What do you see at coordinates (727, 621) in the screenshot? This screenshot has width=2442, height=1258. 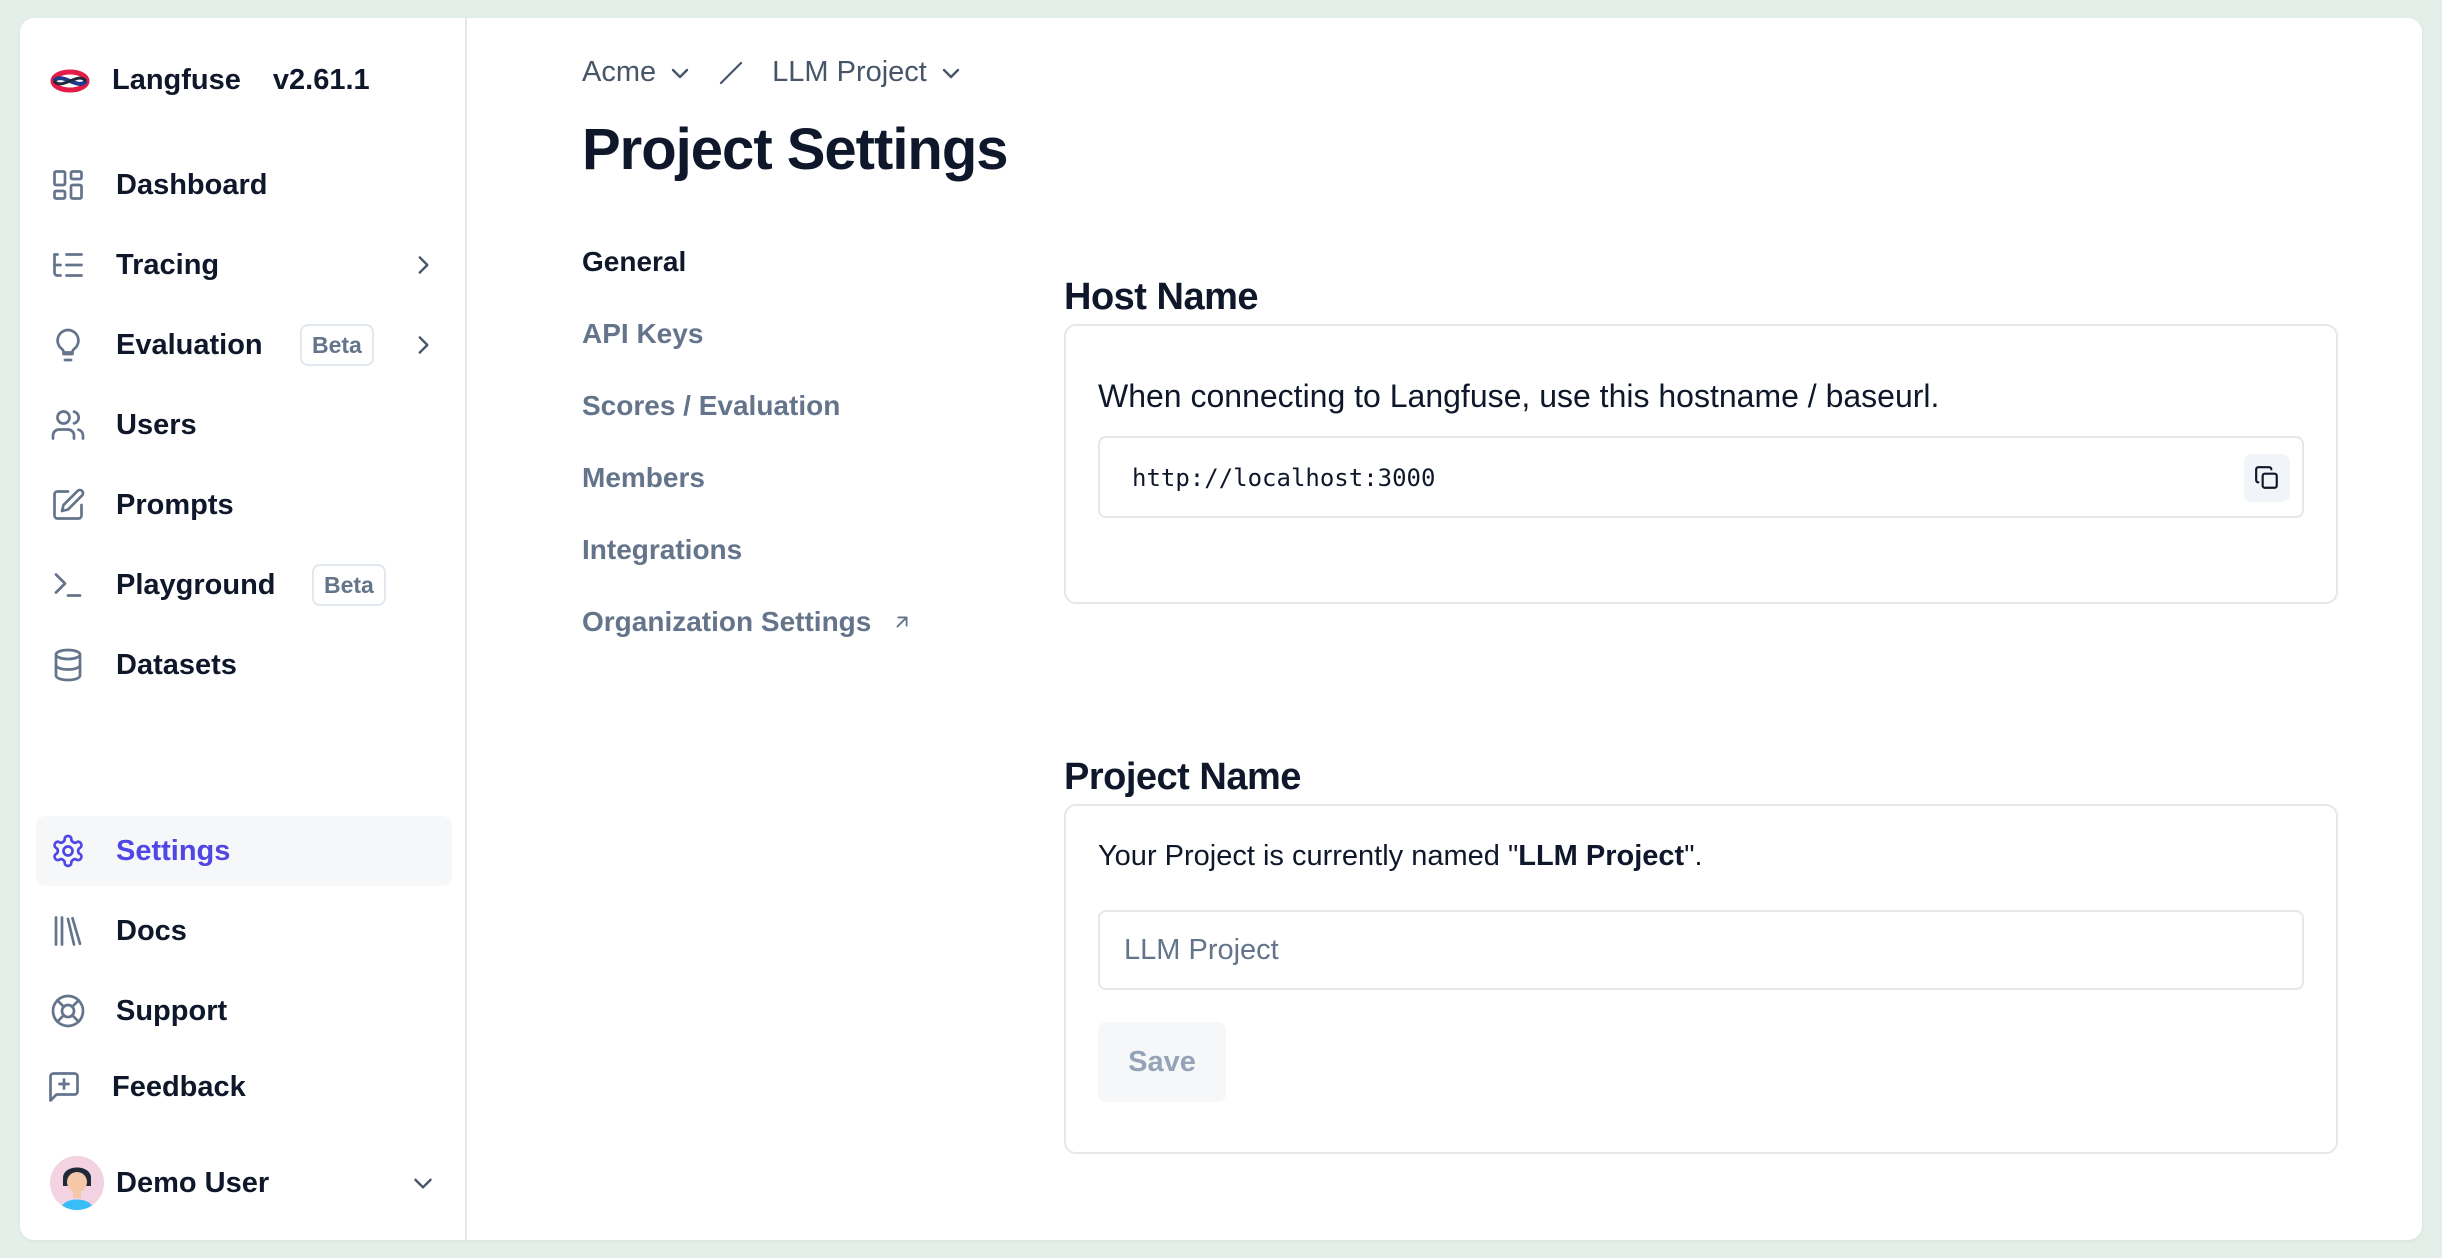 I see `subnav-organization-settings-label: Organization Settings` at bounding box center [727, 621].